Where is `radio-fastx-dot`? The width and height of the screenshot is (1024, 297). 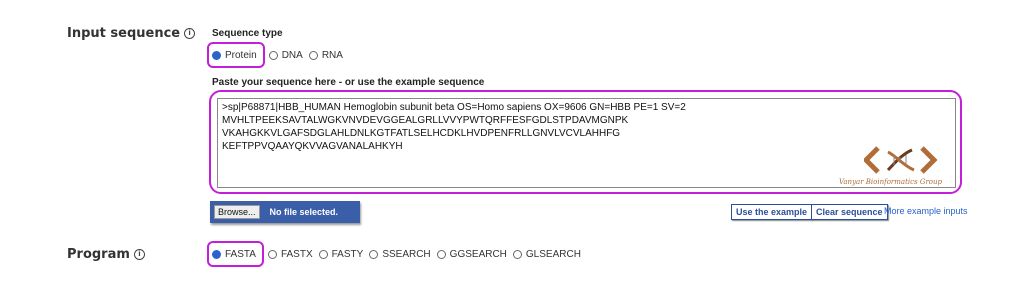 radio-fastx-dot is located at coordinates (272, 254).